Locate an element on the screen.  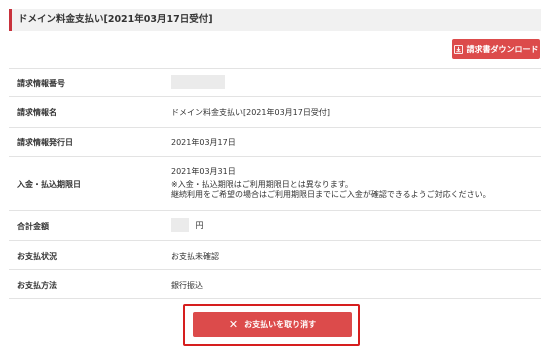
invoice-name-label: 請求情報名 is located at coordinates (37, 112).